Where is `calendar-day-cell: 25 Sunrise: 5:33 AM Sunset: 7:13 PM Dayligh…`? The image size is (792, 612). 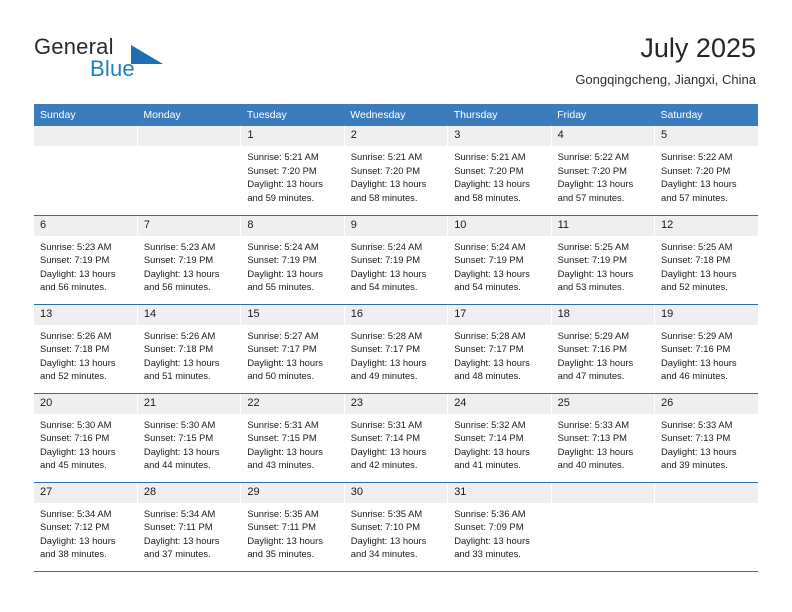 calendar-day-cell: 25 Sunrise: 5:33 AM Sunset: 7:13 PM Dayligh… is located at coordinates (603, 438).